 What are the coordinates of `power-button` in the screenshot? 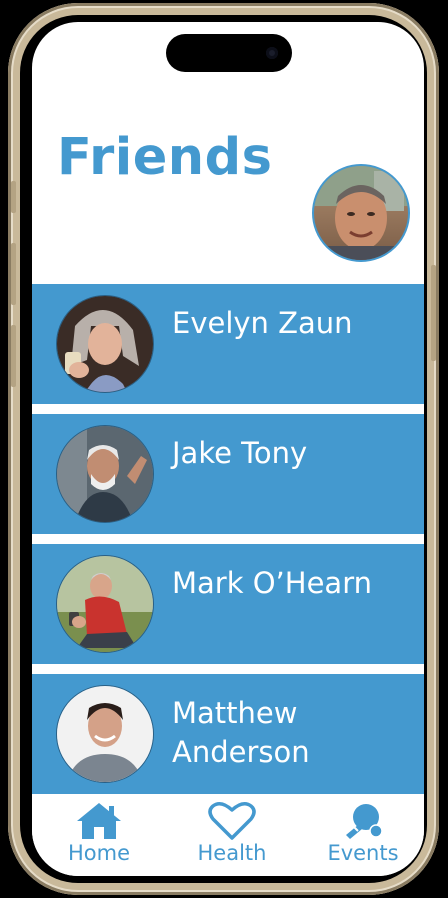 It's located at (433, 313).